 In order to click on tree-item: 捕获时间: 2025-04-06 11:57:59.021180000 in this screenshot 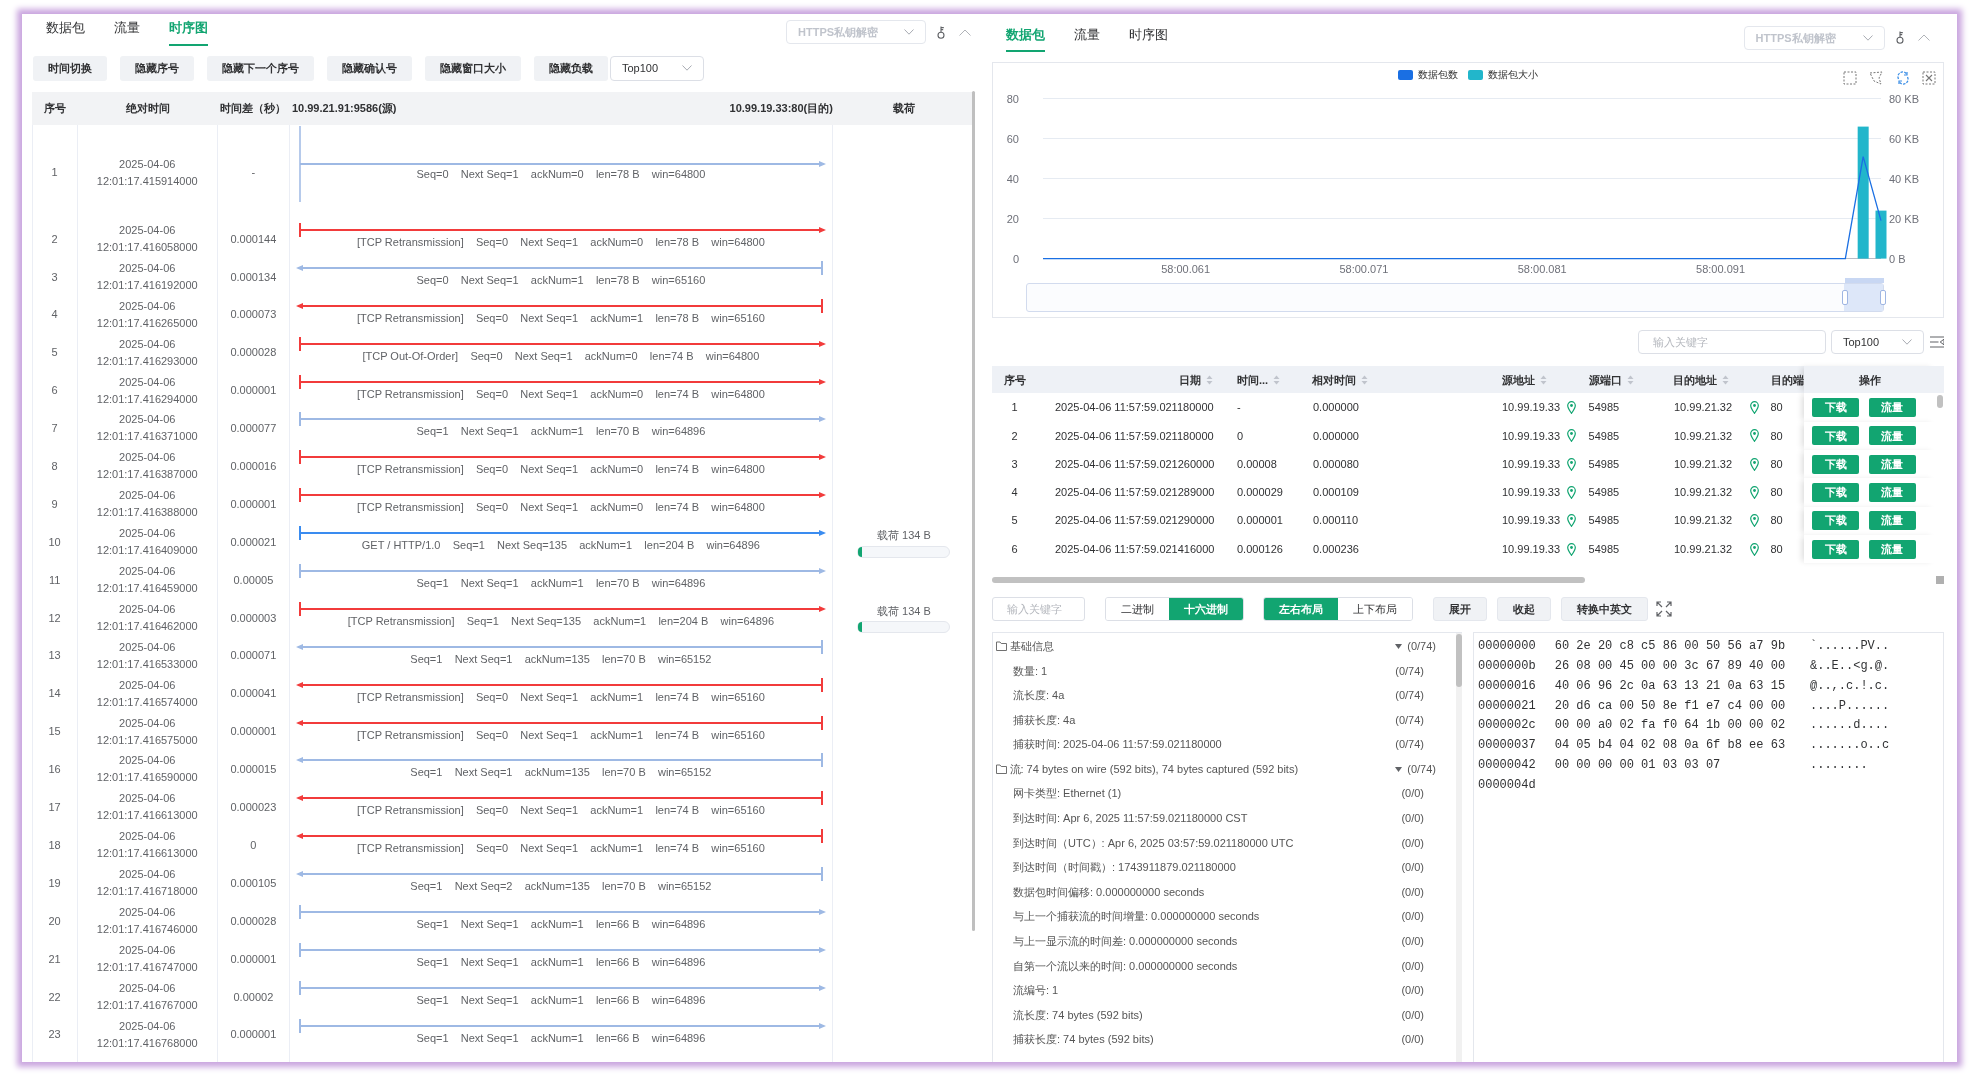, I will do `click(1117, 744)`.